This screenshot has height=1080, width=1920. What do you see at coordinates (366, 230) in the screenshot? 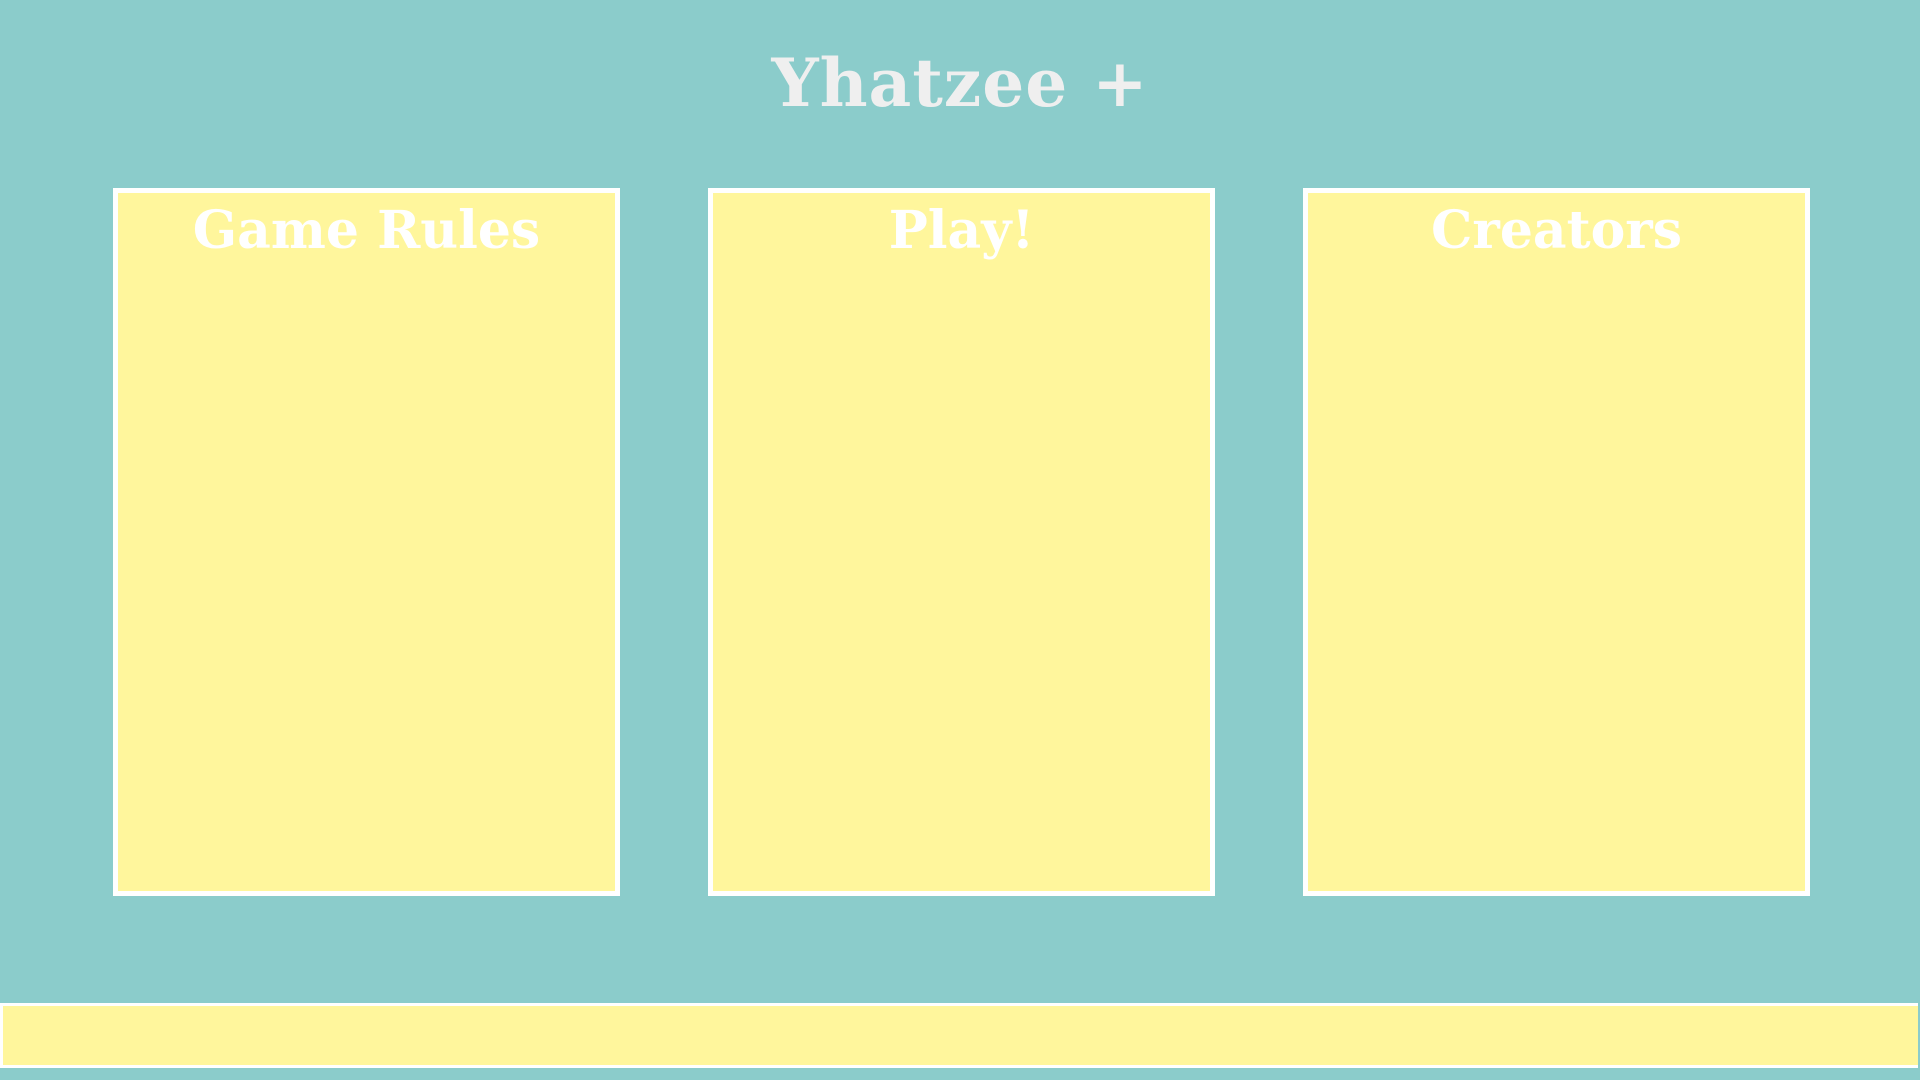
I see `game-rules-card-title: Game Rules` at bounding box center [366, 230].